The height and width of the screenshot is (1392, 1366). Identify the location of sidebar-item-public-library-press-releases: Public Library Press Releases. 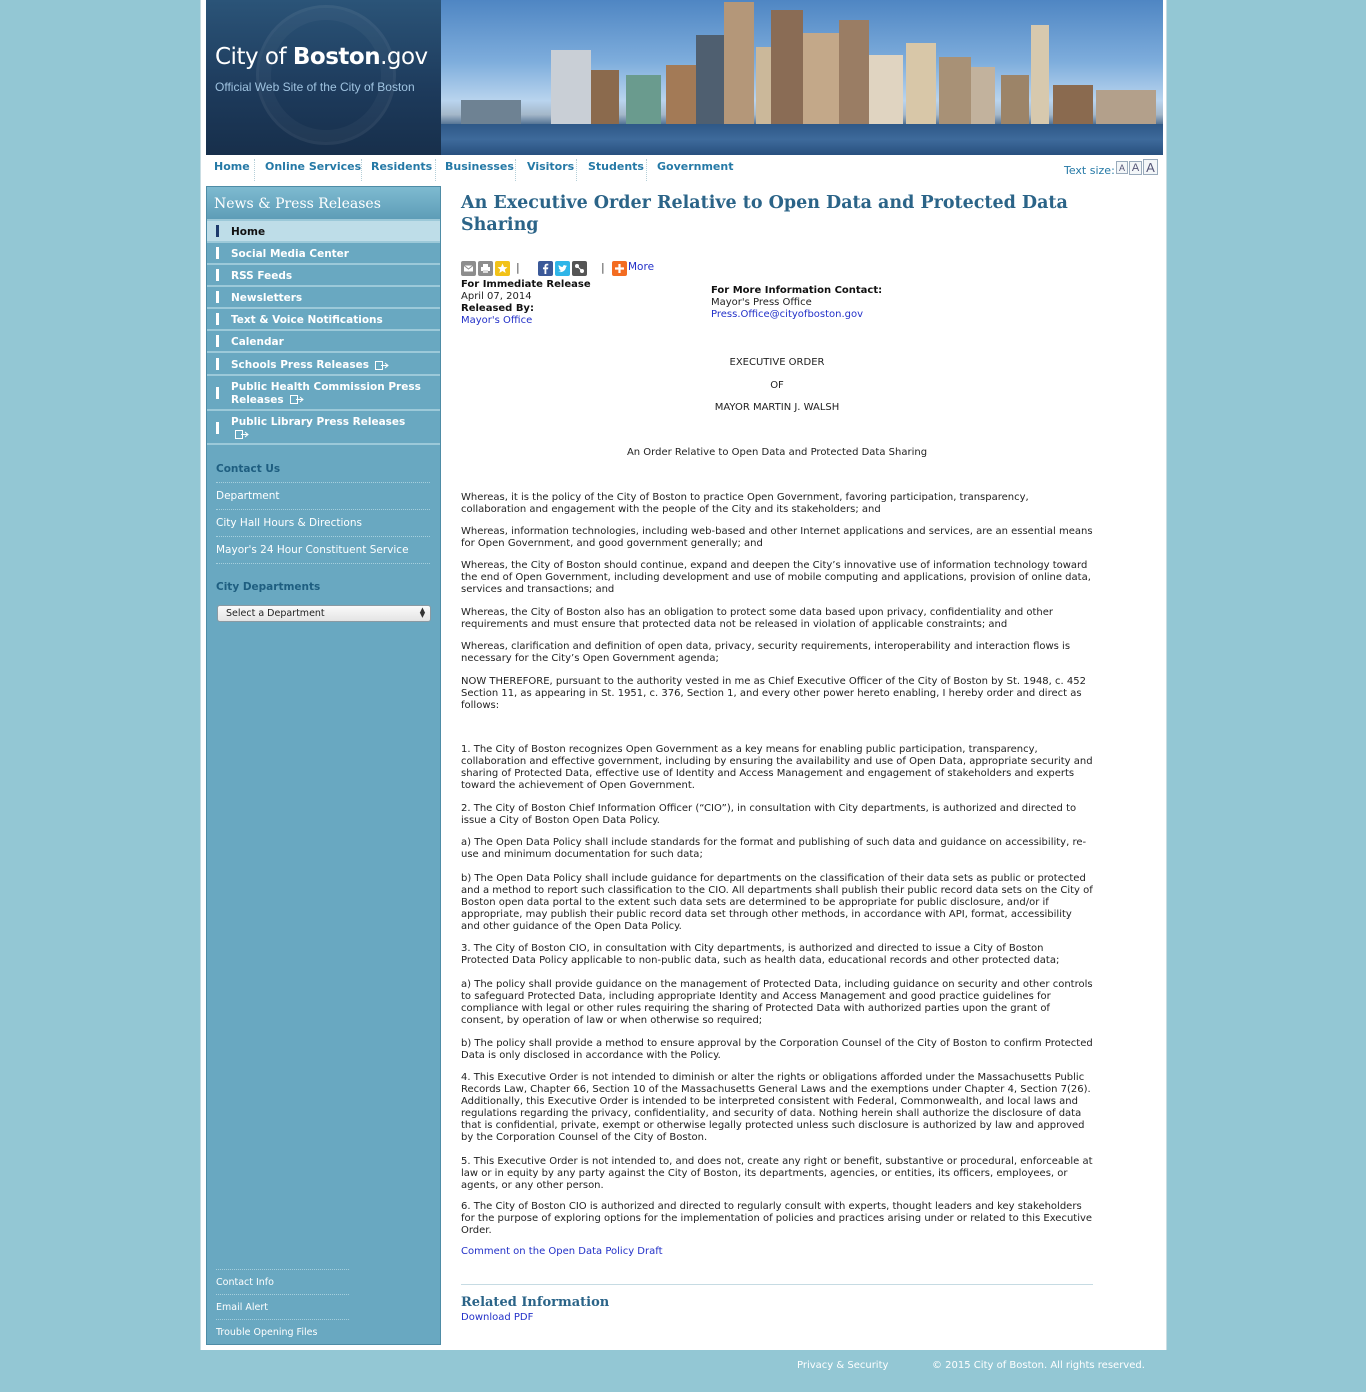
(323, 427).